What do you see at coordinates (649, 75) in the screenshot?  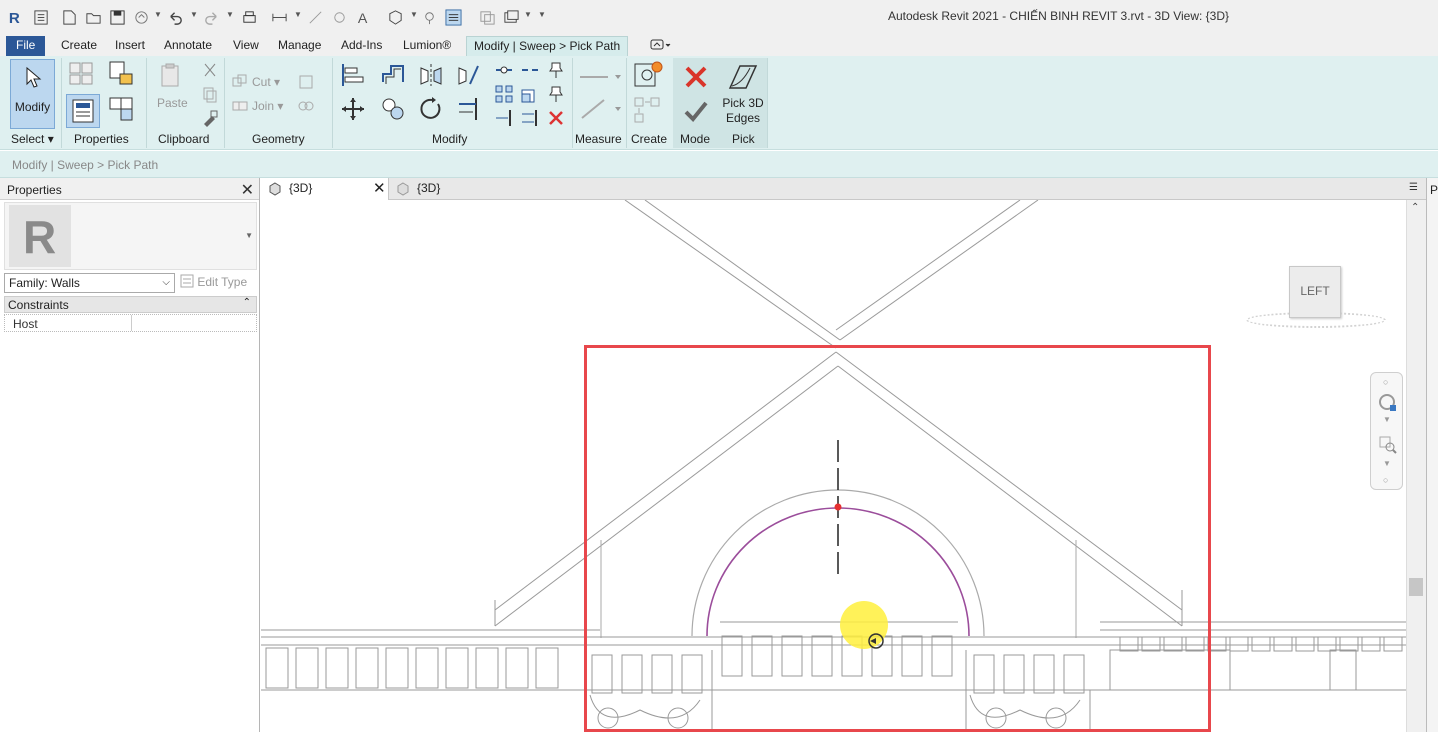 I see `create-similar-icon` at bounding box center [649, 75].